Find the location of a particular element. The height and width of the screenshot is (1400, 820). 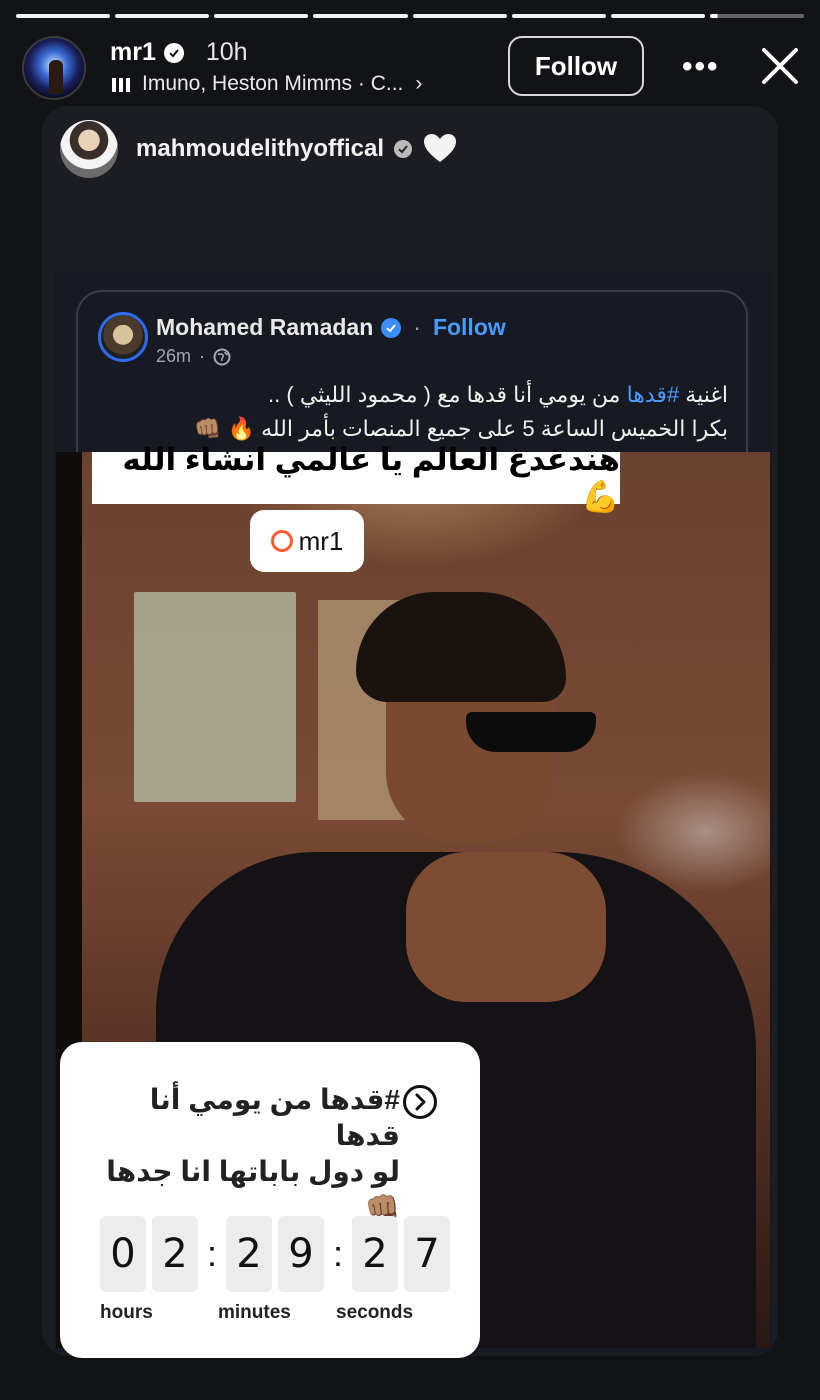

countdown-digits: 0 2 : 2 9 : 2 7 is located at coordinates (278, 1254).